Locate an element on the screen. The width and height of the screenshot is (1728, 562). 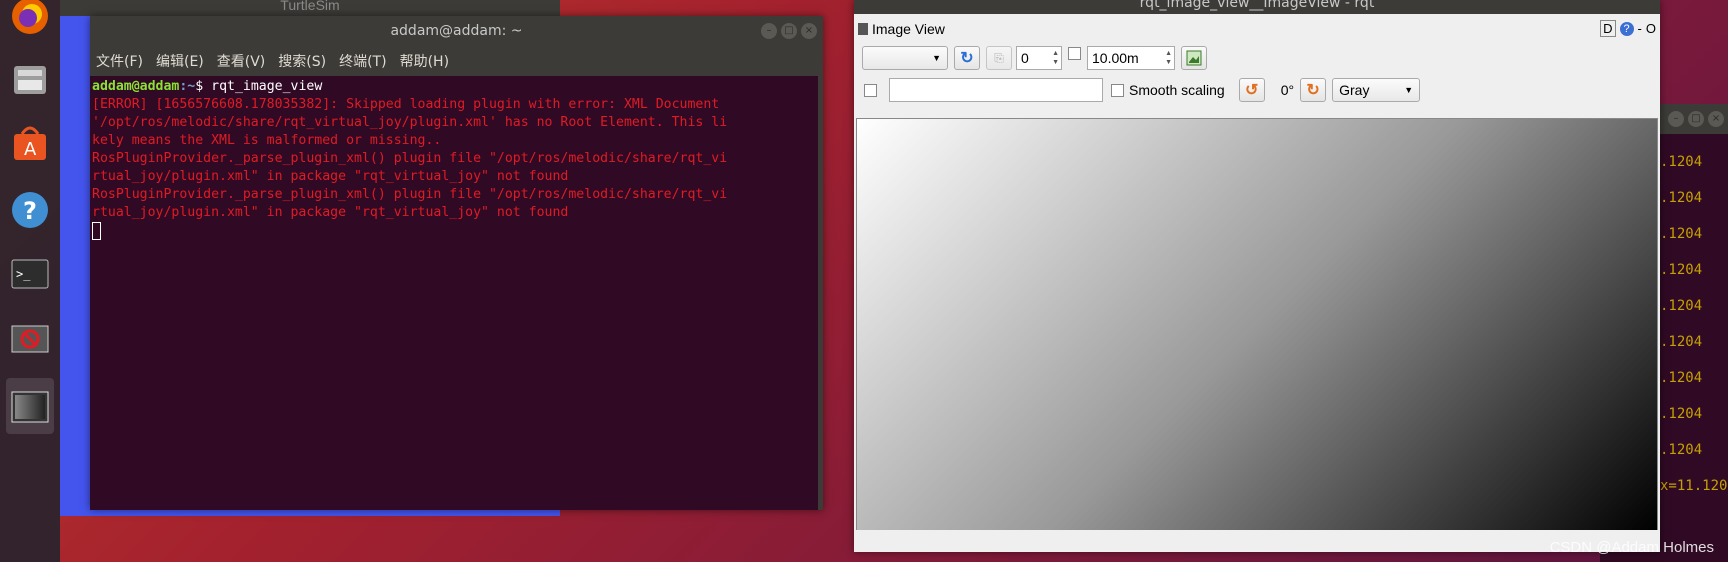
copy-icon: ⎘ is located at coordinates (999, 57).